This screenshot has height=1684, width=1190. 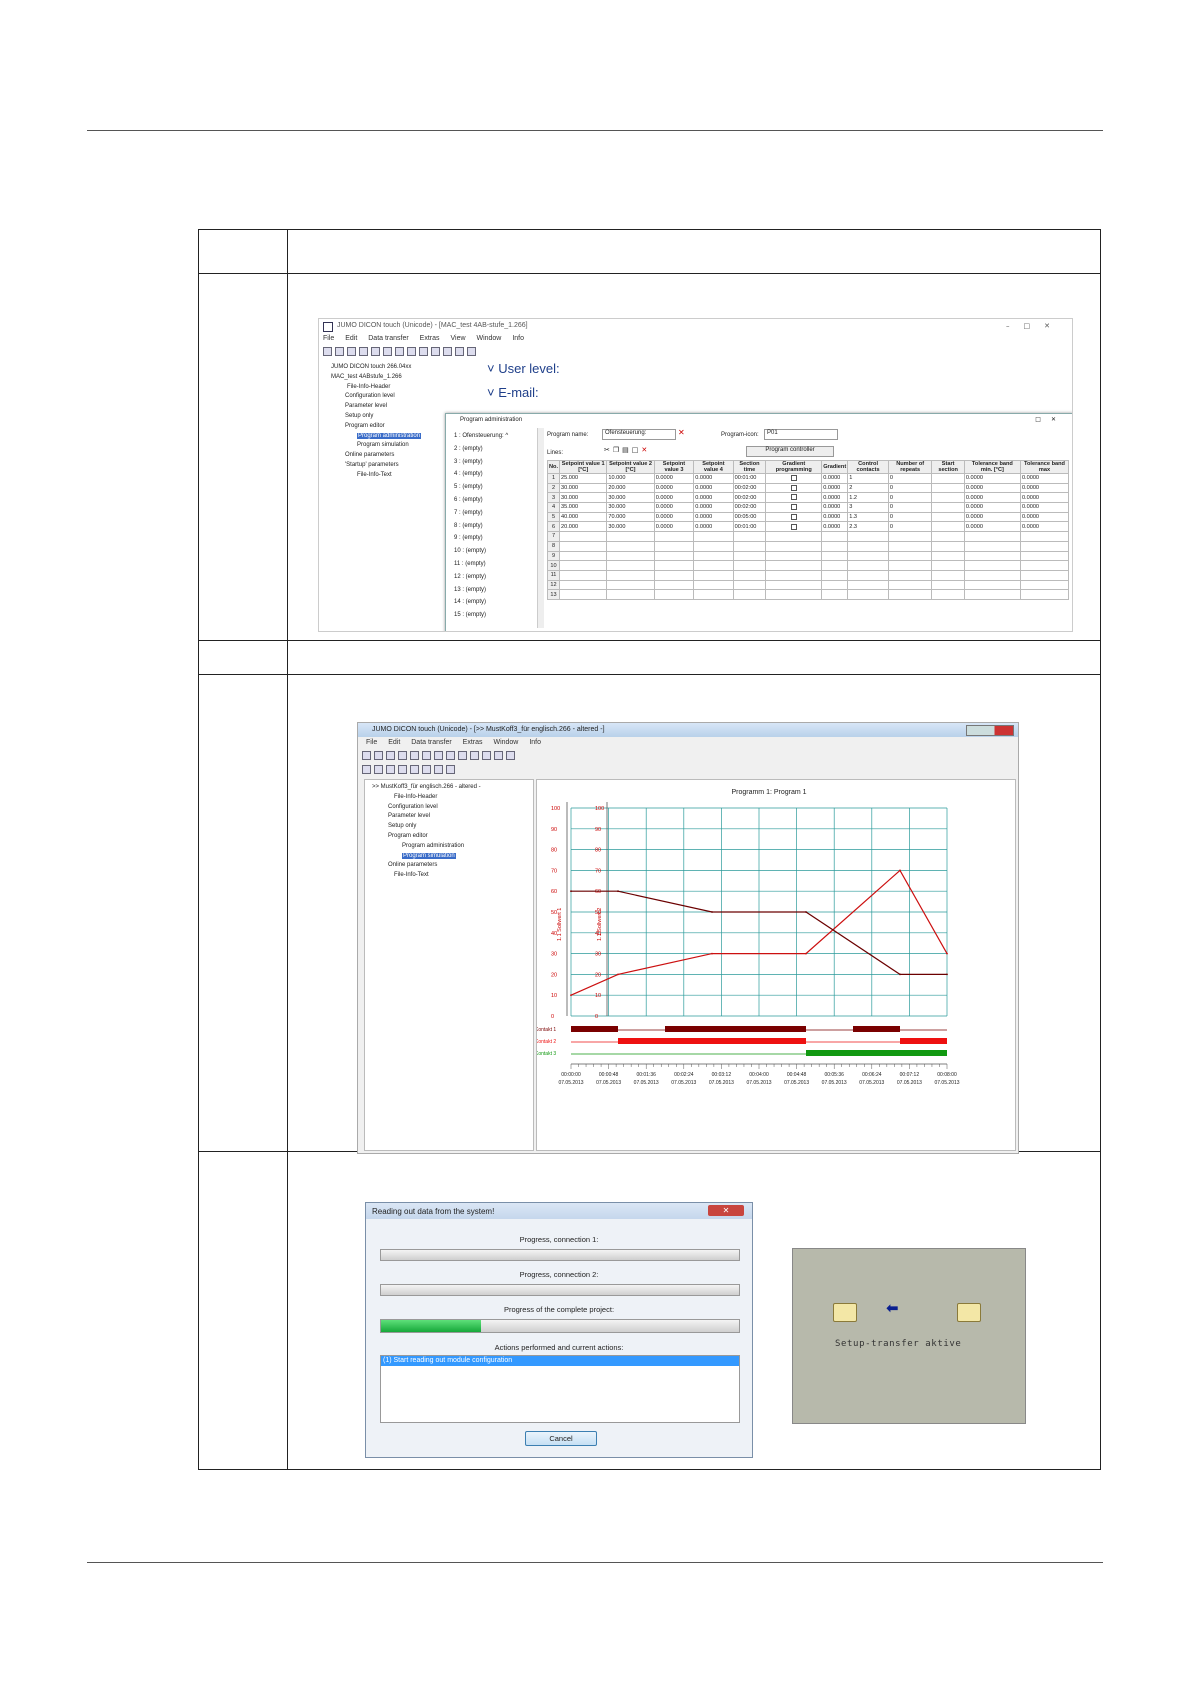 What do you see at coordinates (749, 478) in the screenshot?
I see `table-cell: 00:01:00` at bounding box center [749, 478].